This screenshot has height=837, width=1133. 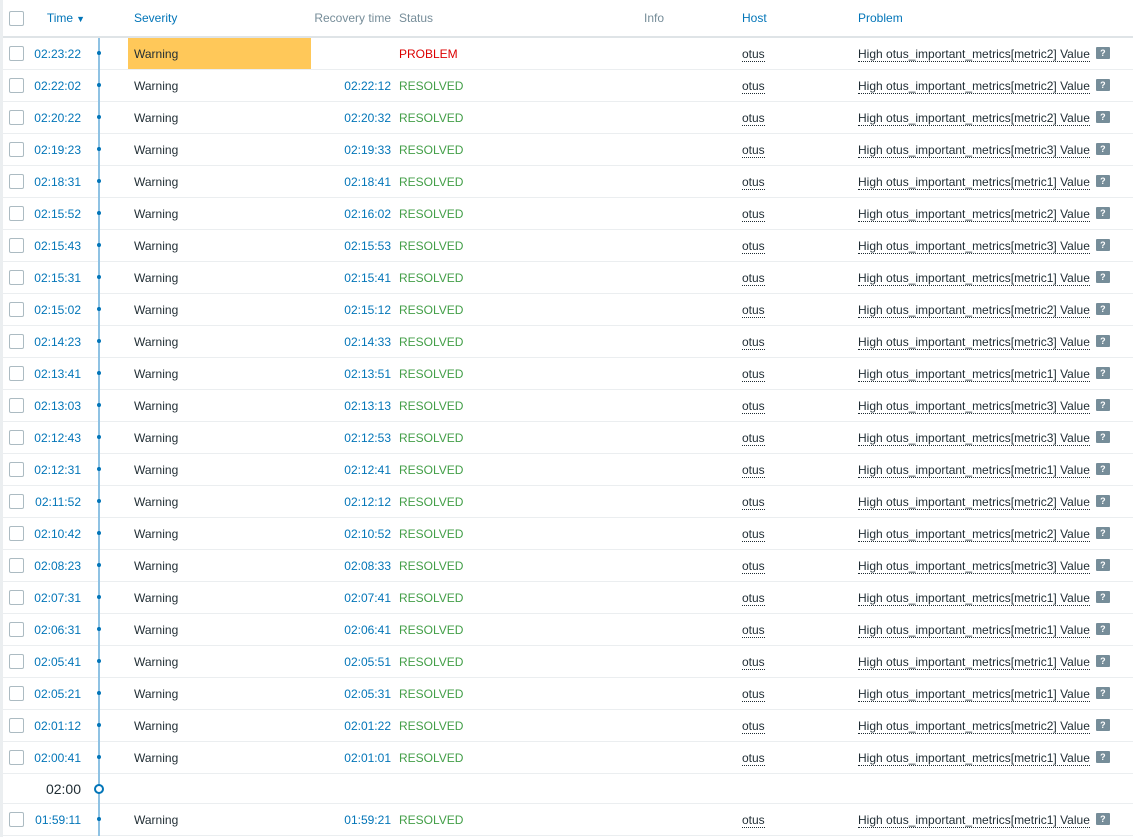 I want to click on time-link: 02:23:22, so click(x=57, y=54).